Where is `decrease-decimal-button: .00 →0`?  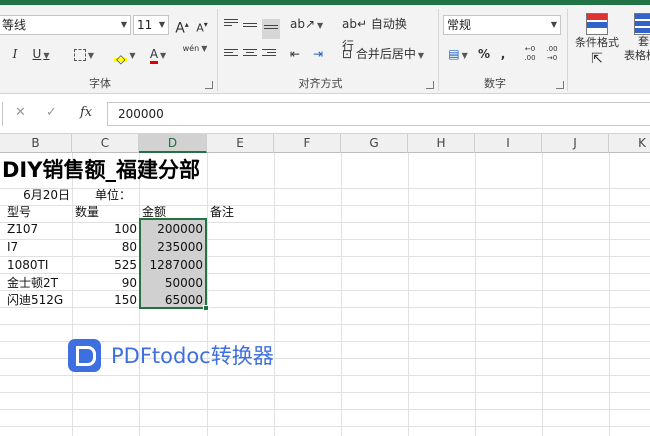
decrease-decimal-button: .00 →0 is located at coordinates (552, 56).